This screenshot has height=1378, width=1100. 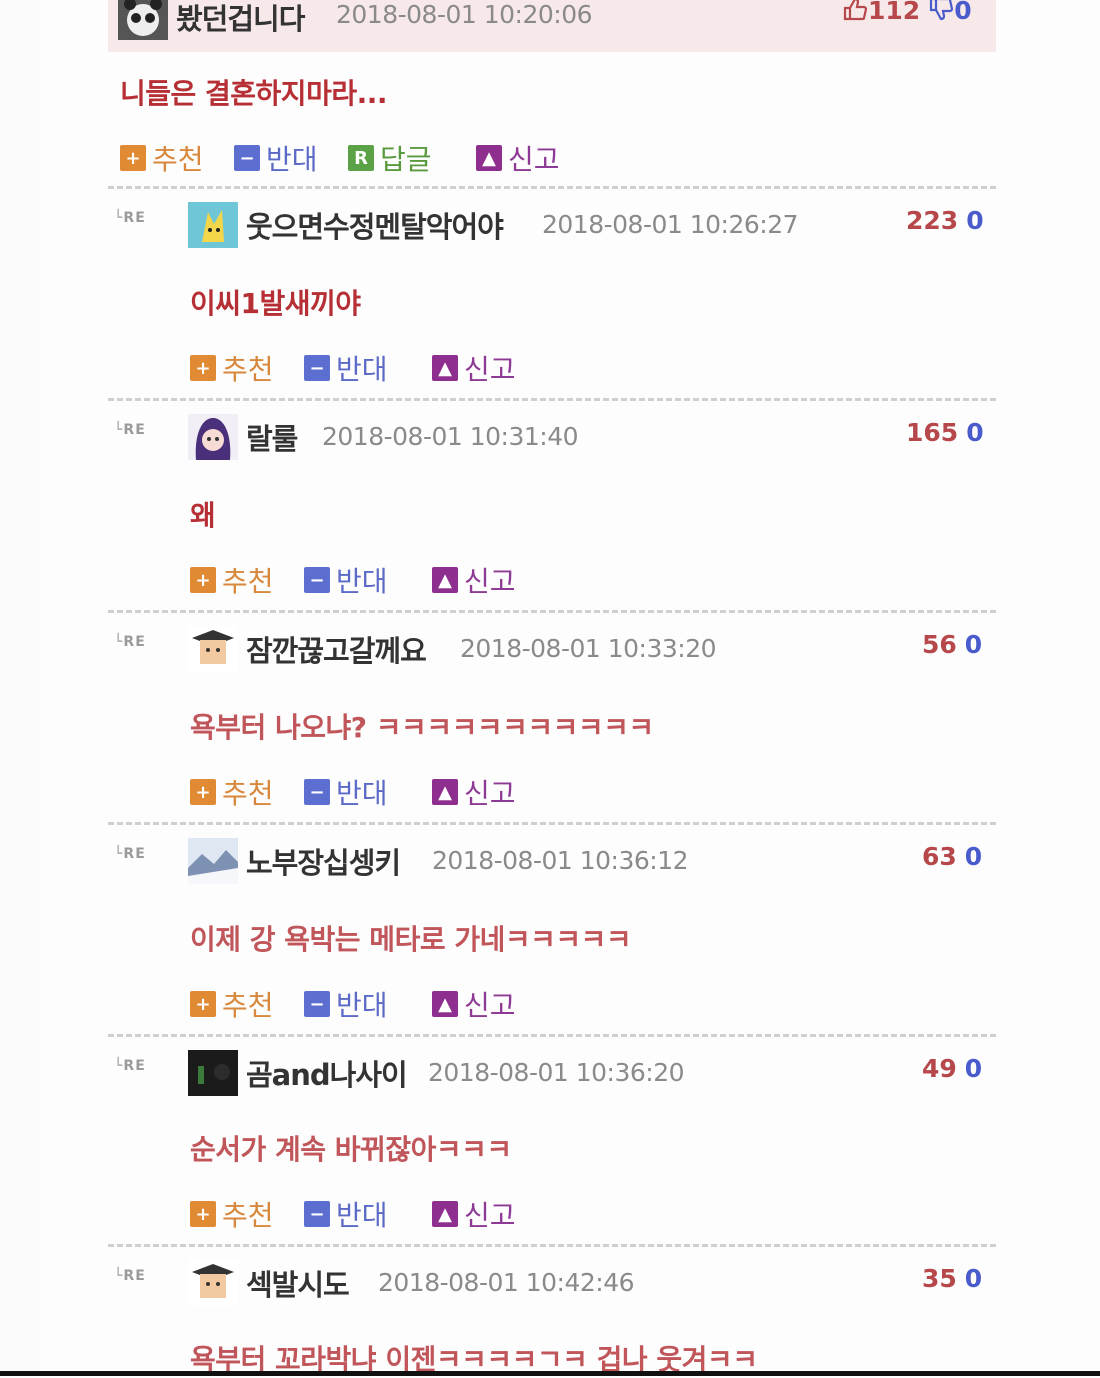 I want to click on thumb-down-icon, so click(x=941, y=14).